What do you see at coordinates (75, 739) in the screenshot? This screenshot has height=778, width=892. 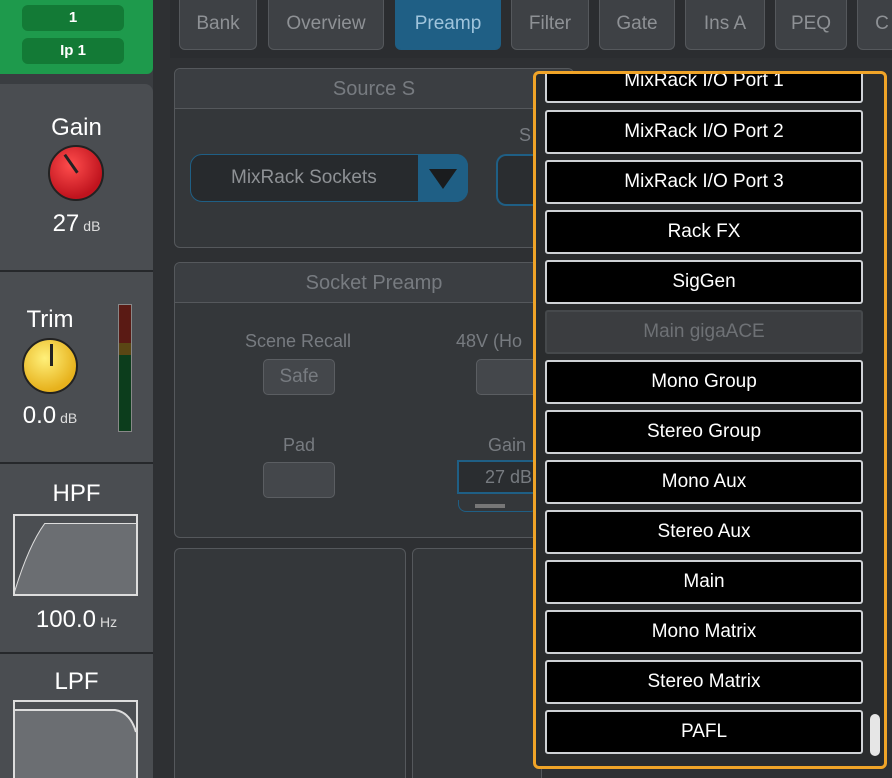 I see `lpf-curve` at bounding box center [75, 739].